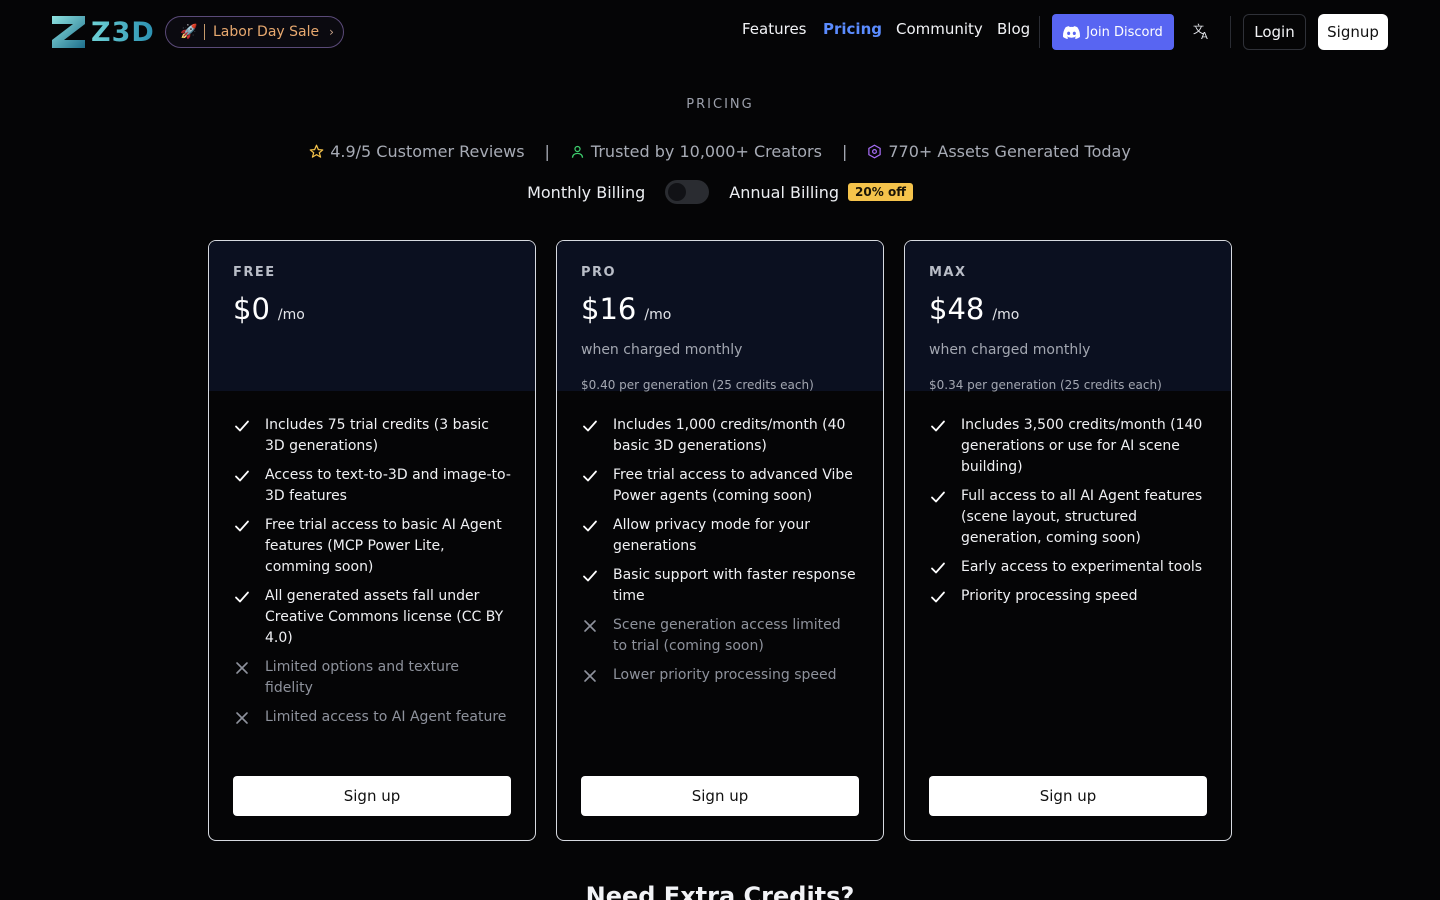 The width and height of the screenshot is (1440, 900). I want to click on stat-creators-text: Trusted by 10,000+ Creators, so click(706, 151).